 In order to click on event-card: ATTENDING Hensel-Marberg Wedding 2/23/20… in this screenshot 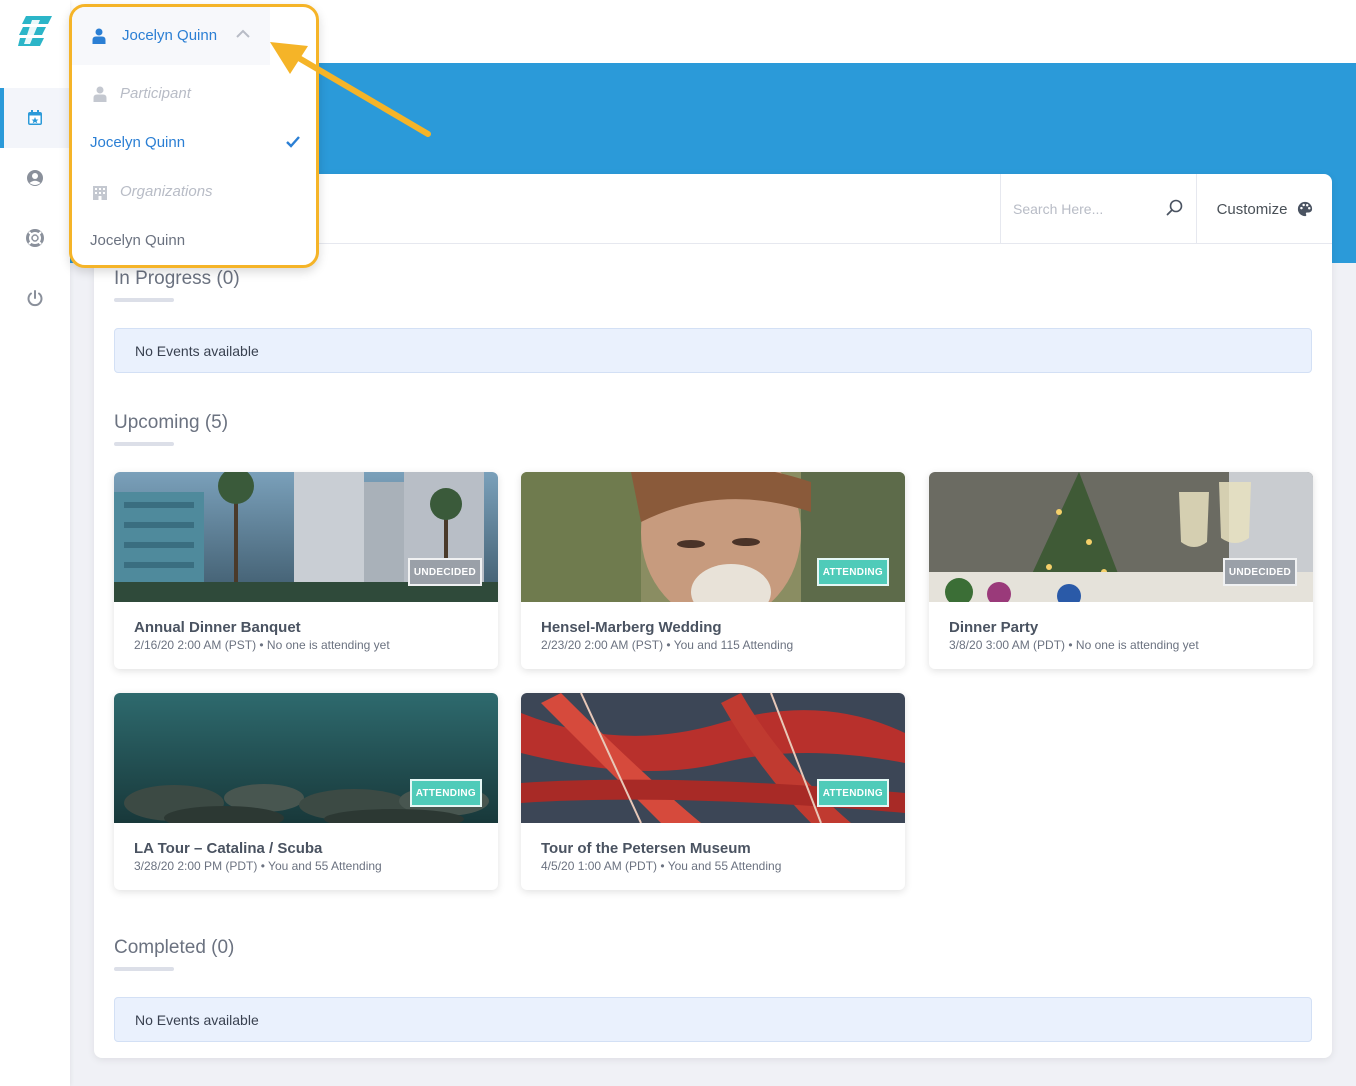, I will do `click(713, 570)`.